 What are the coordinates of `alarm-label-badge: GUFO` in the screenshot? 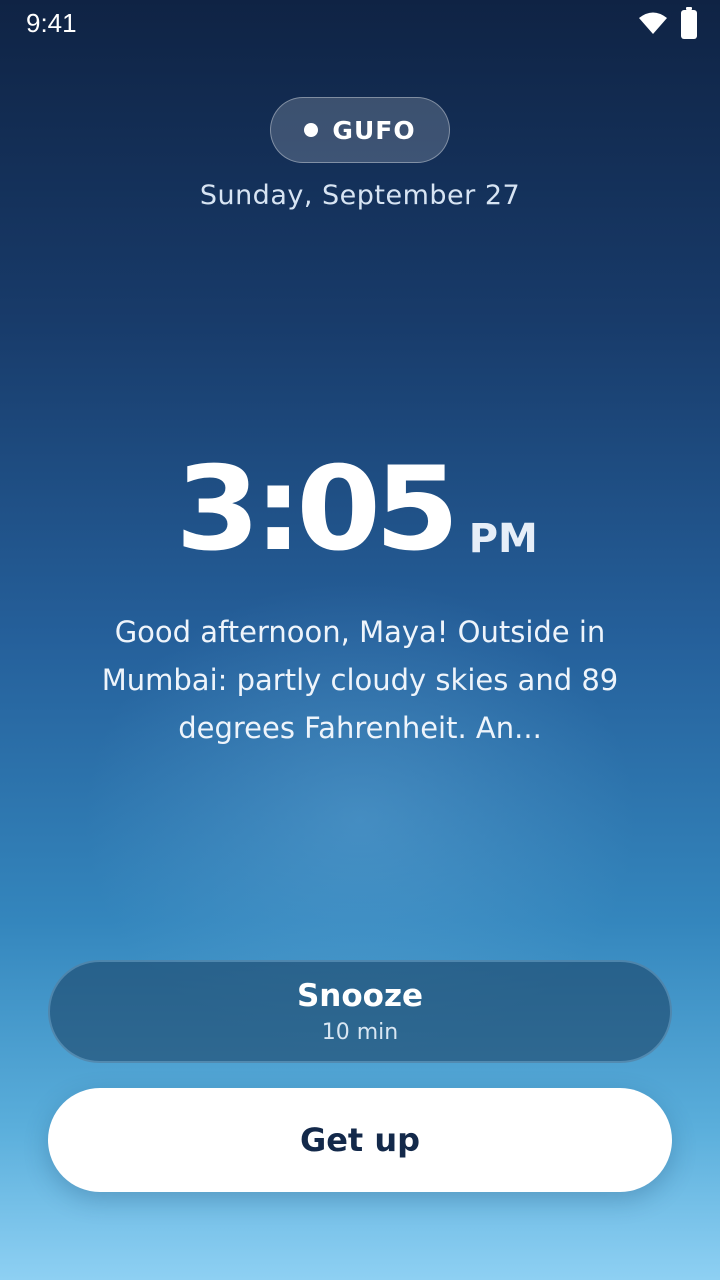 It's located at (360, 130).